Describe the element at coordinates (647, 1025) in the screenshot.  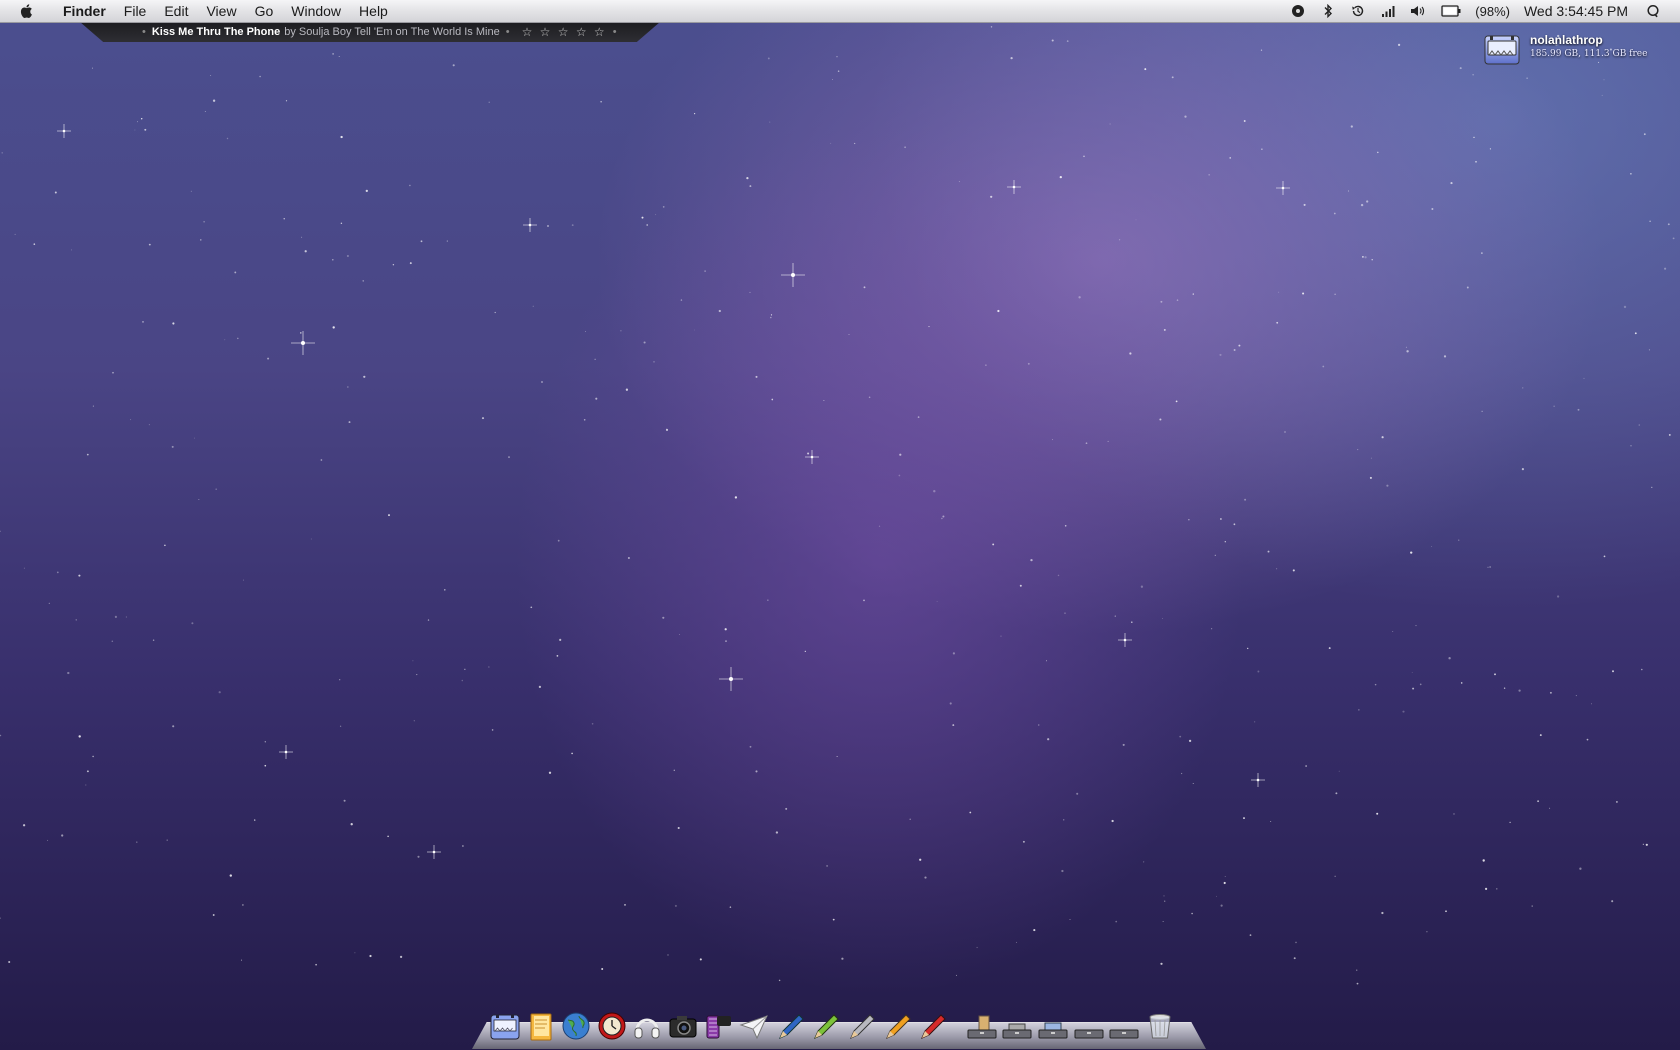
I see `headphones-icon` at that location.